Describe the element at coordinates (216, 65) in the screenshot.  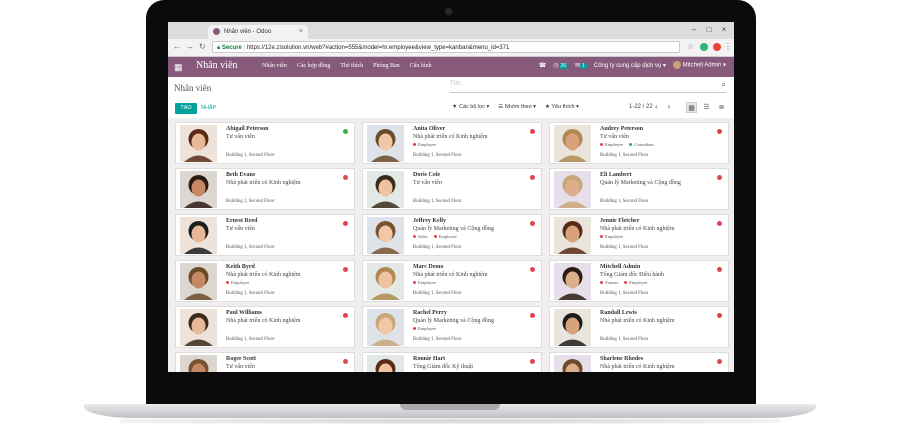
I see `app-brand: Nhân viên` at that location.